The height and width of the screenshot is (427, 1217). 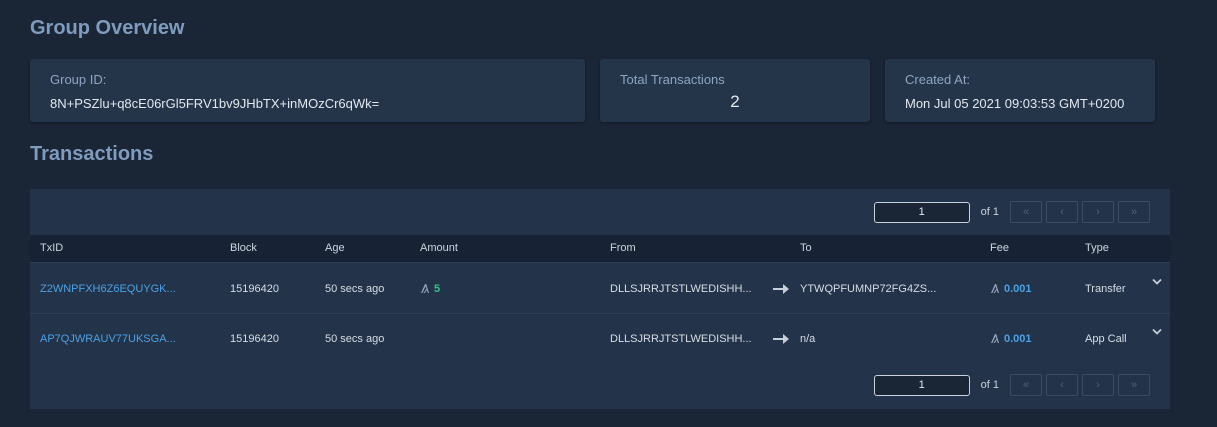 I want to click on to-address: n/a, so click(x=808, y=339).